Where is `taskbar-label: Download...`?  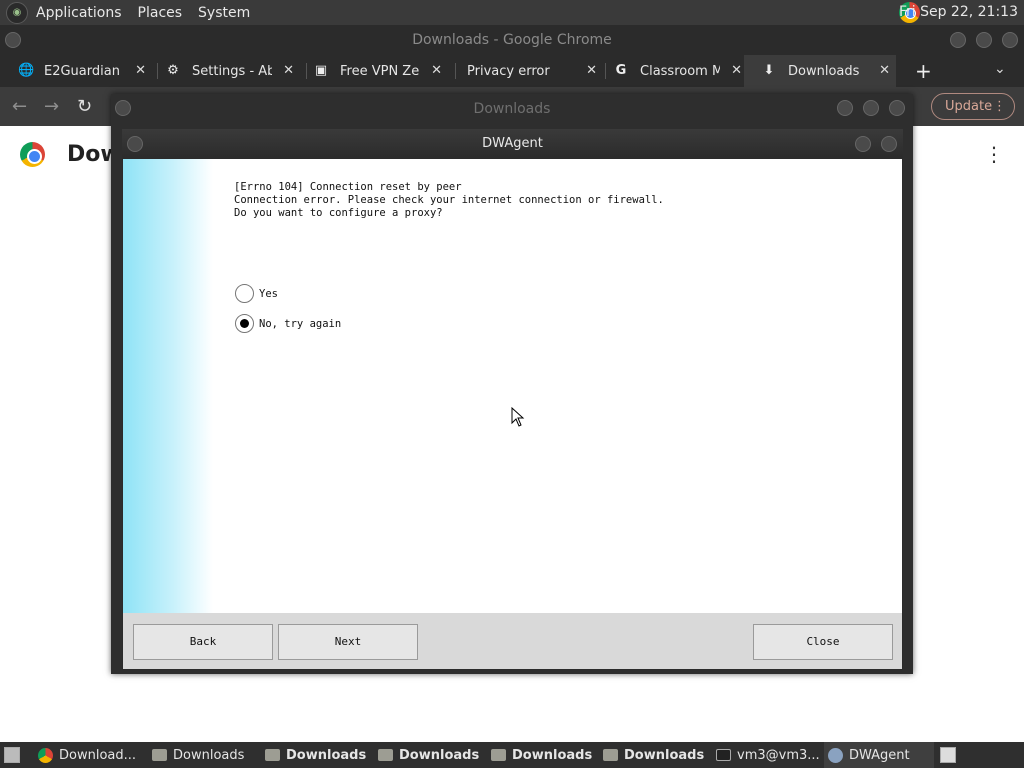
taskbar-label: Download... is located at coordinates (98, 755).